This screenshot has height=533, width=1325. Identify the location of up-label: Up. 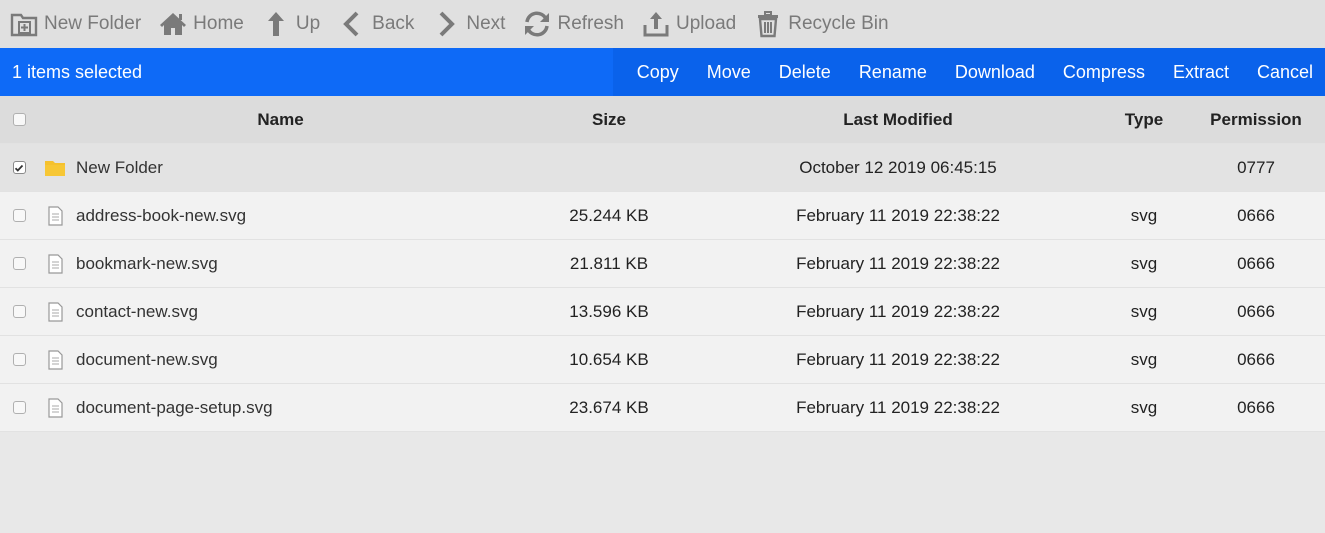
(308, 23).